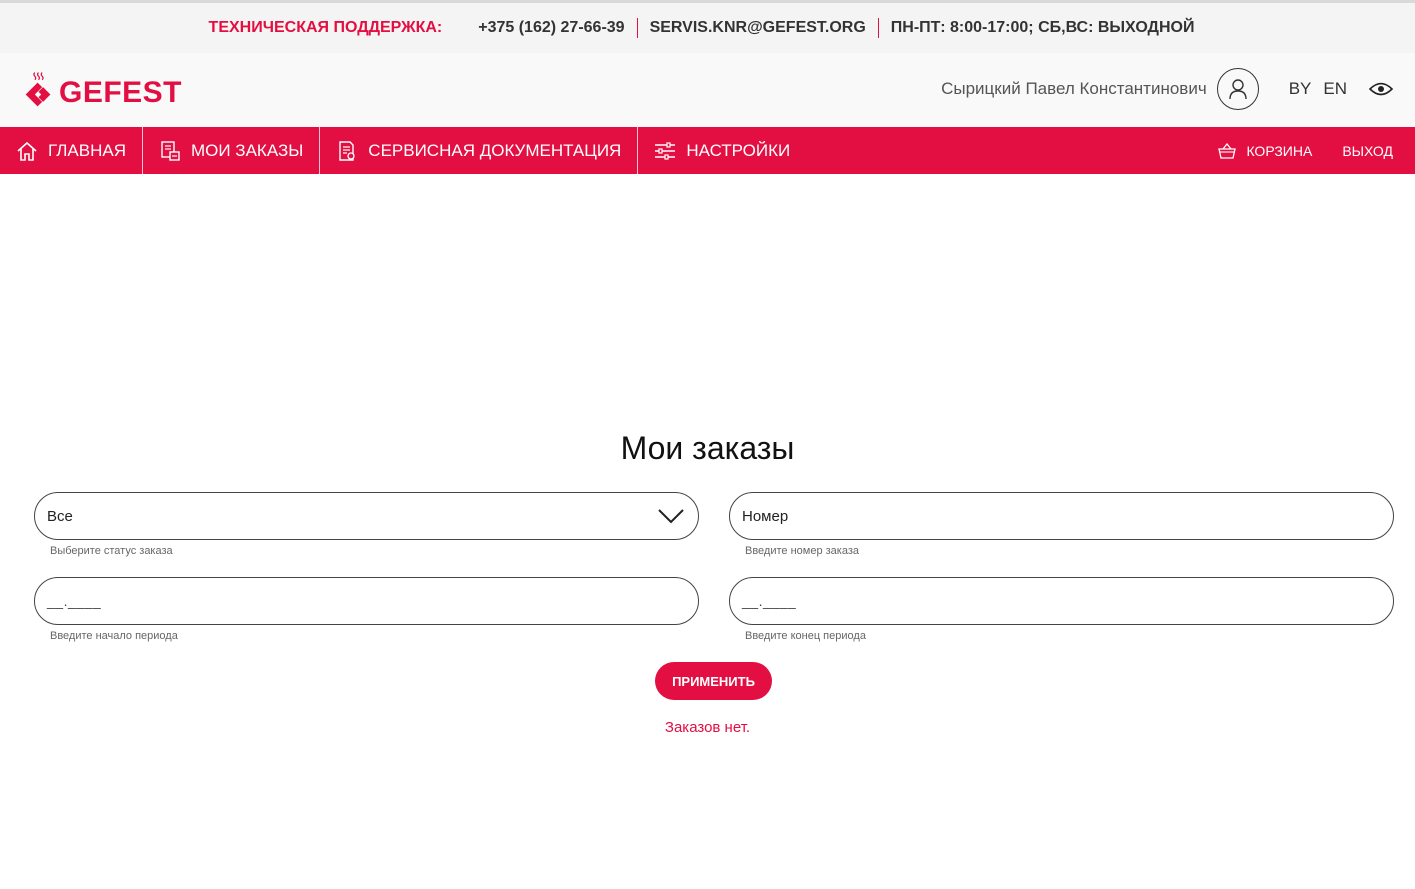 The image size is (1415, 889). What do you see at coordinates (1381, 89) in the screenshot?
I see `eye-icon` at bounding box center [1381, 89].